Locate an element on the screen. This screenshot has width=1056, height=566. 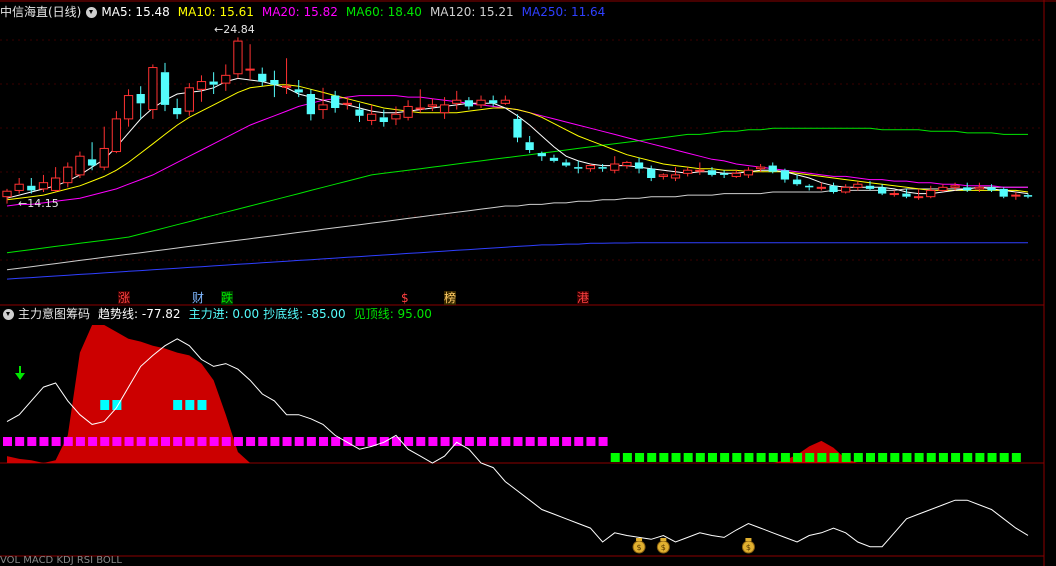
money-bag-glyph: $ is located at coordinates (748, 547).